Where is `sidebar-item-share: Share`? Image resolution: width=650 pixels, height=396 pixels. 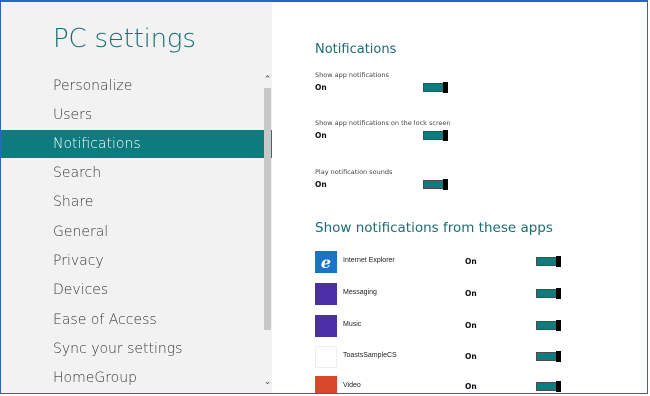 sidebar-item-share: Share is located at coordinates (132, 202).